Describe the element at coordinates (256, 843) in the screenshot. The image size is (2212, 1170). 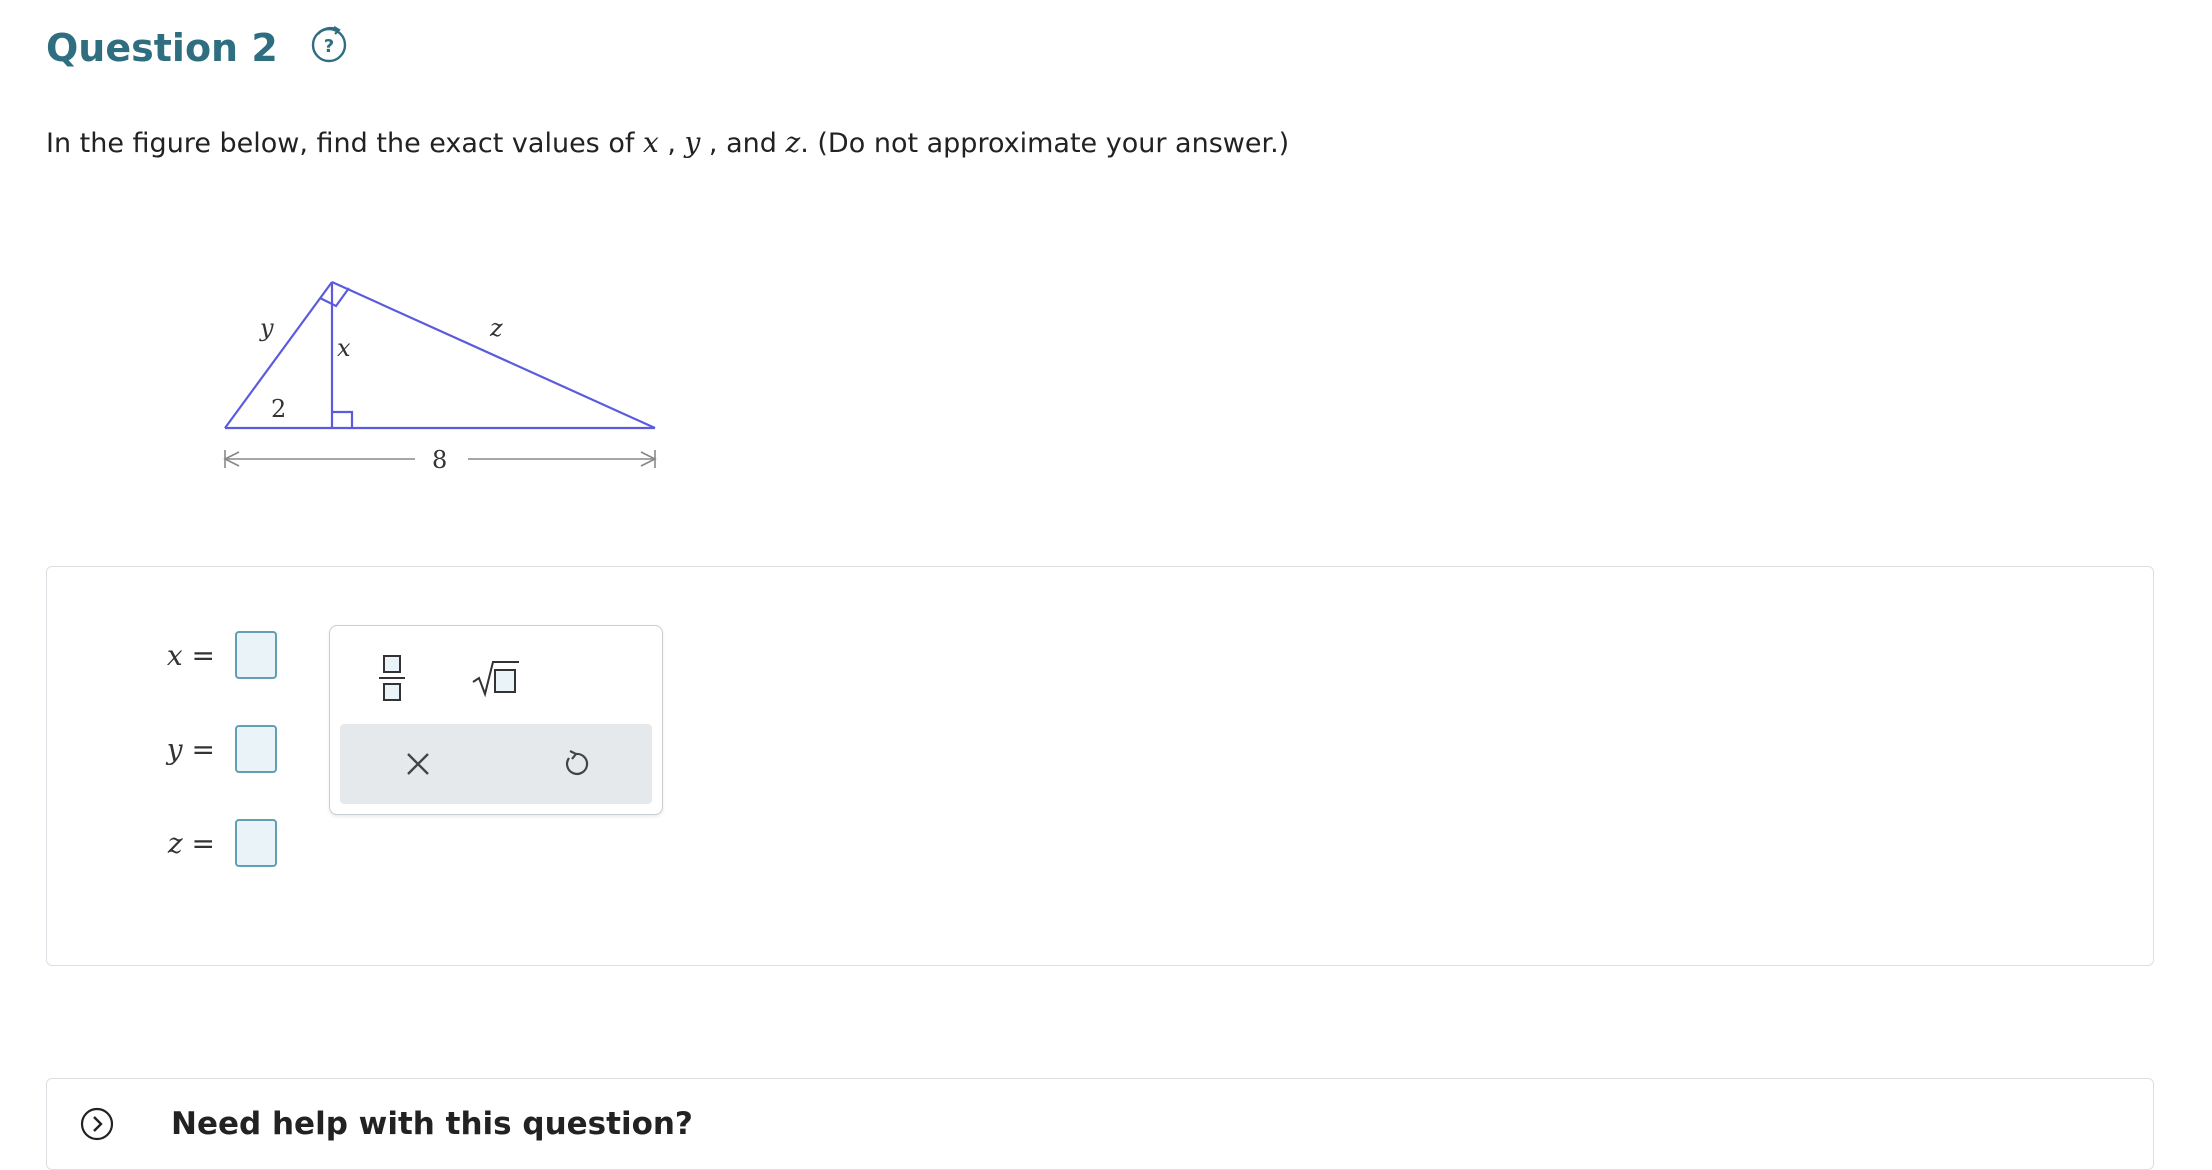
I see `answer-input-z` at that location.